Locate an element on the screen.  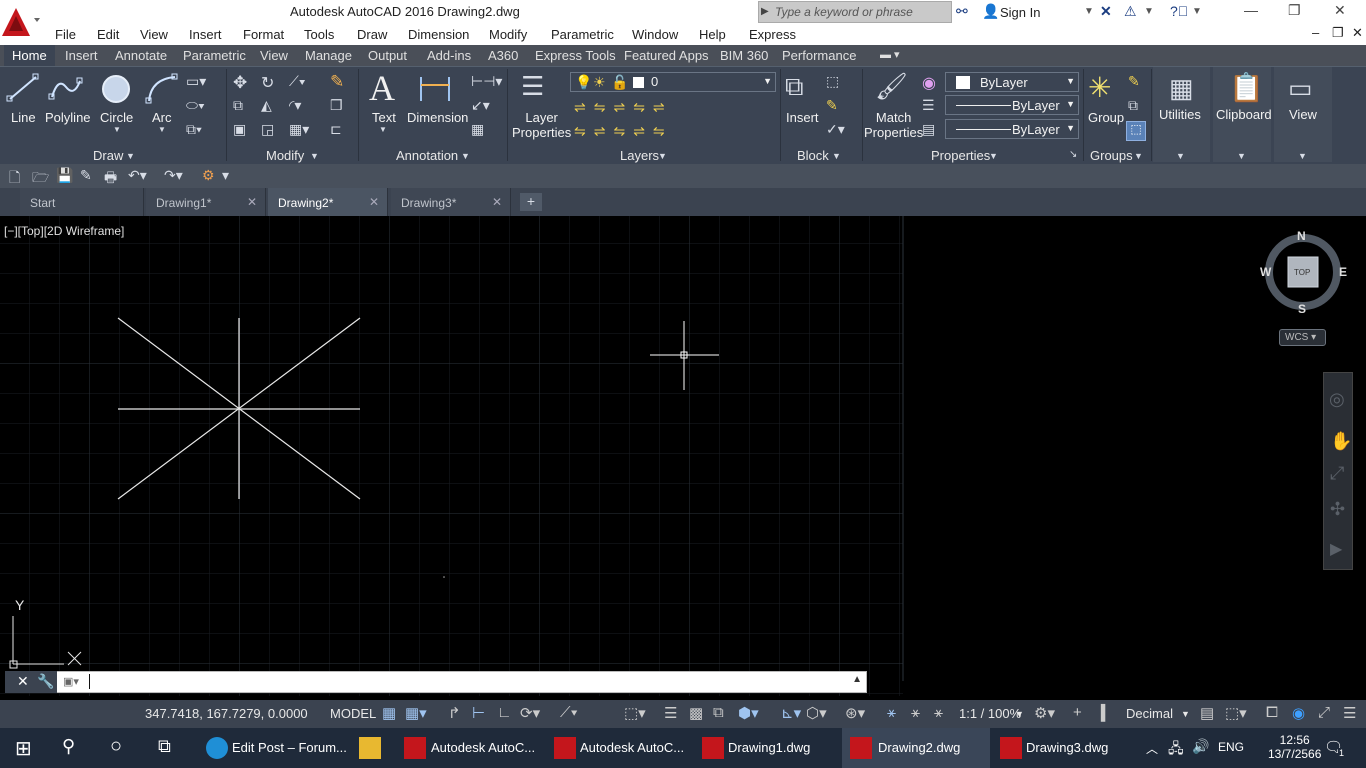
task-view-icon: ⧉ is located at coordinates (164, 746).